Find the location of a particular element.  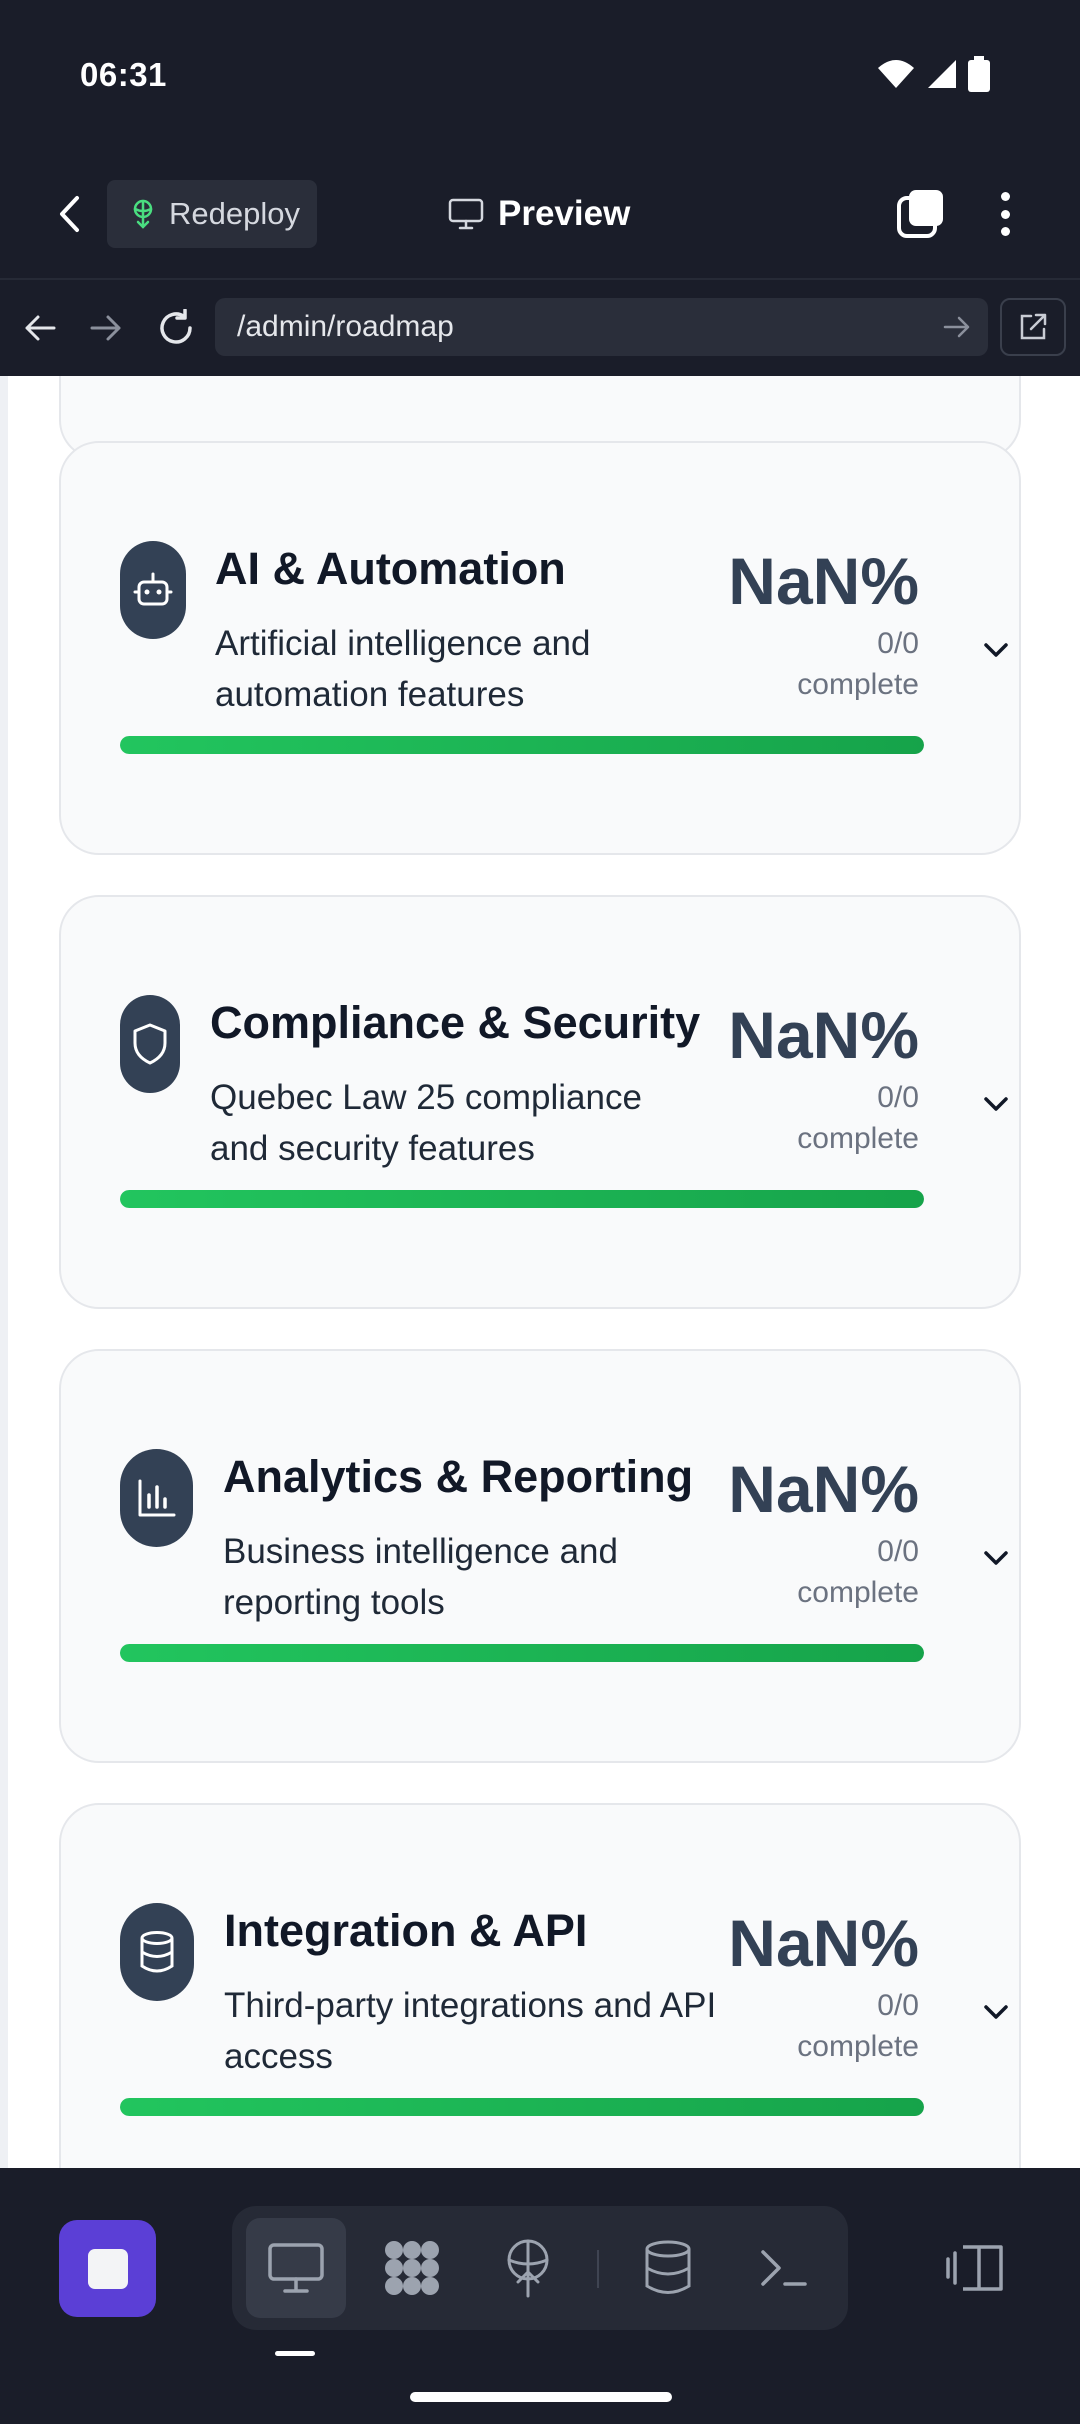

status-bar: 06:31 is located at coordinates (540, 75).